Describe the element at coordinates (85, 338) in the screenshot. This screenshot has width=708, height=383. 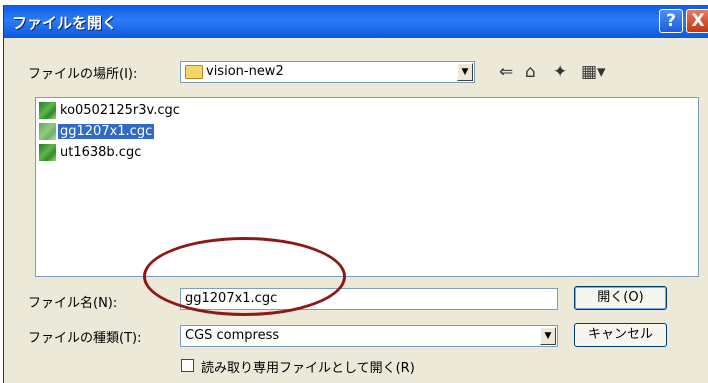
I see `filetype-label: ファイルの種類(T):` at that location.